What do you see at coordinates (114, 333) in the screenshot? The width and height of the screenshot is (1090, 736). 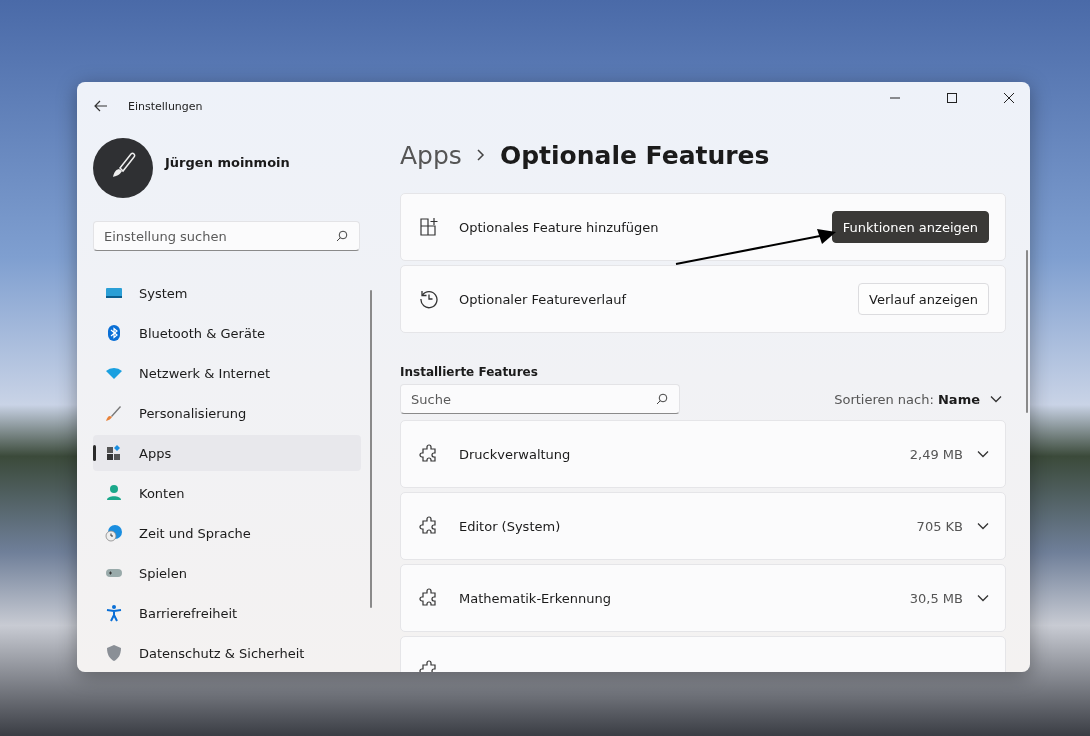 I see `bluetooth-icon` at bounding box center [114, 333].